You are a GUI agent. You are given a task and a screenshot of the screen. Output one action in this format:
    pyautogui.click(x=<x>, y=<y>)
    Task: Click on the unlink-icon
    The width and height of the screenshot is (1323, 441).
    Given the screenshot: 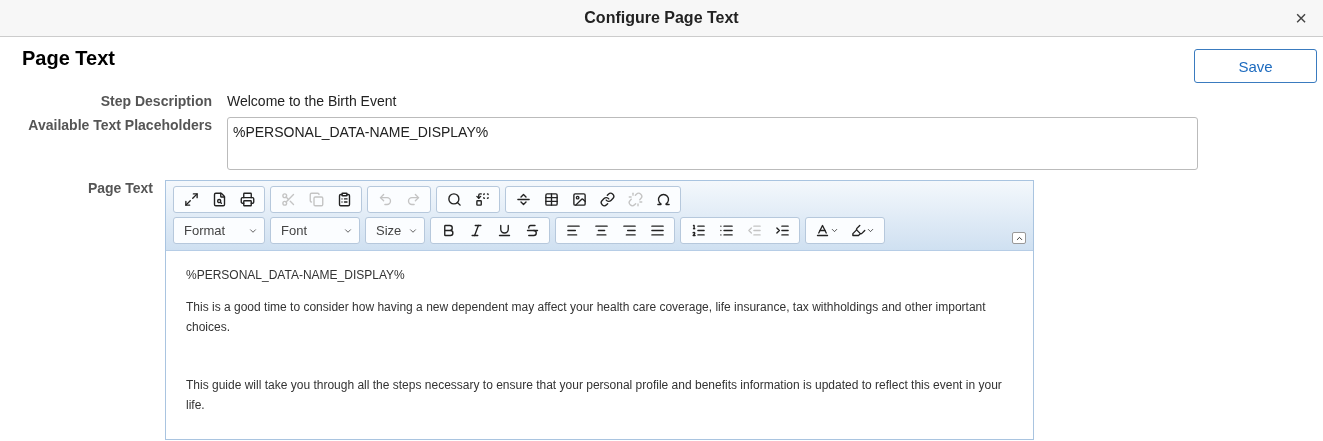 What is the action you would take?
    pyautogui.click(x=635, y=199)
    